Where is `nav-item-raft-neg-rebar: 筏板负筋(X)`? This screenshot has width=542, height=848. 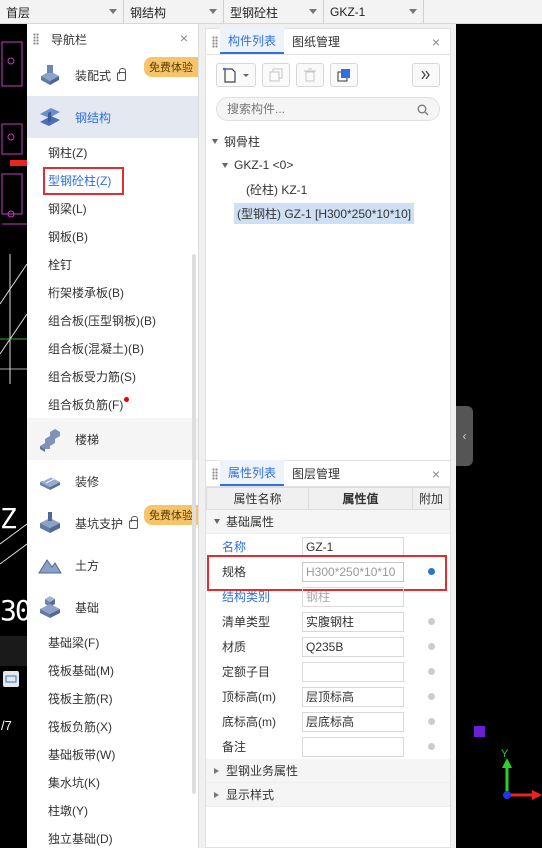 nav-item-raft-neg-rebar: 筏板负筋(X) is located at coordinates (112, 726).